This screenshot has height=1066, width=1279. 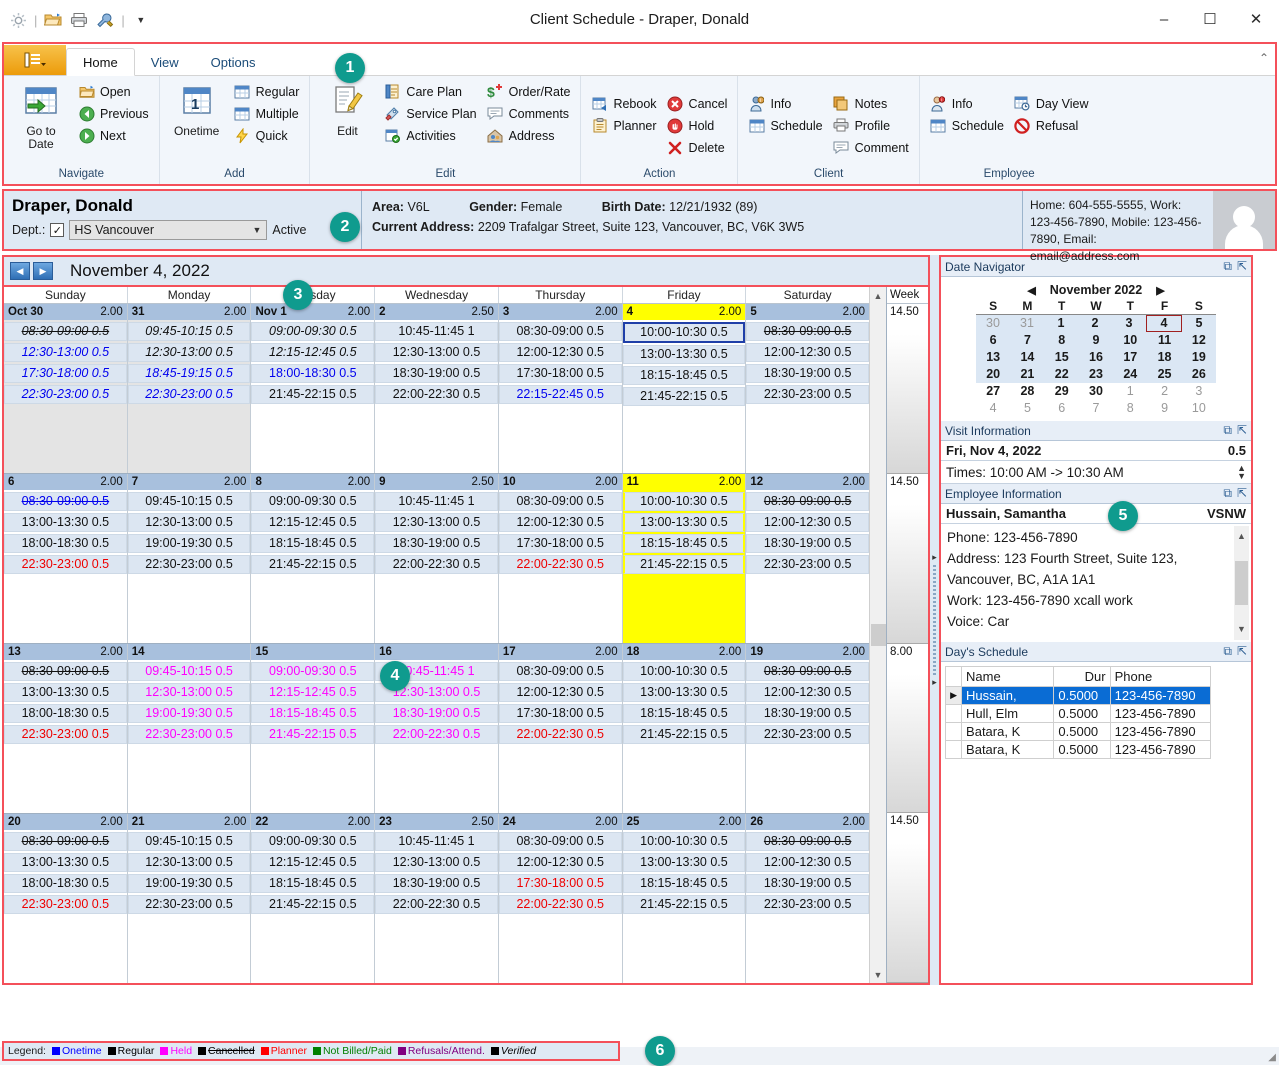 What do you see at coordinates (1242, 493) in the screenshot?
I see `pin-icon: ⇱` at bounding box center [1242, 493].